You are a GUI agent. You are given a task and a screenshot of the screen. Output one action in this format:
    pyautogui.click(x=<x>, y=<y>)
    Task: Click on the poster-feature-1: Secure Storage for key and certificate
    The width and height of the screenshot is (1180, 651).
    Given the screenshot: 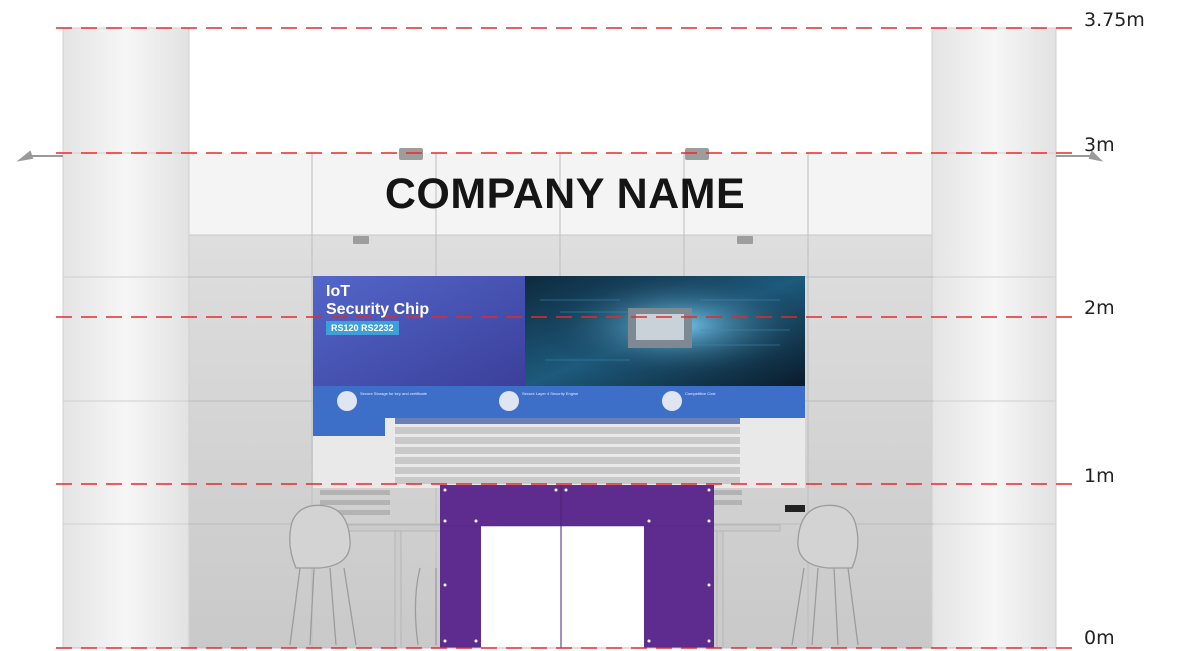 What is the action you would take?
    pyautogui.click(x=393, y=393)
    